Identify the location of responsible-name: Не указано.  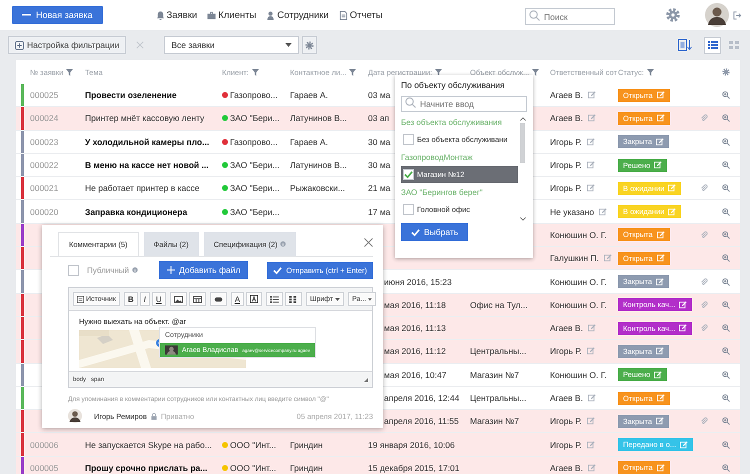
(572, 211).